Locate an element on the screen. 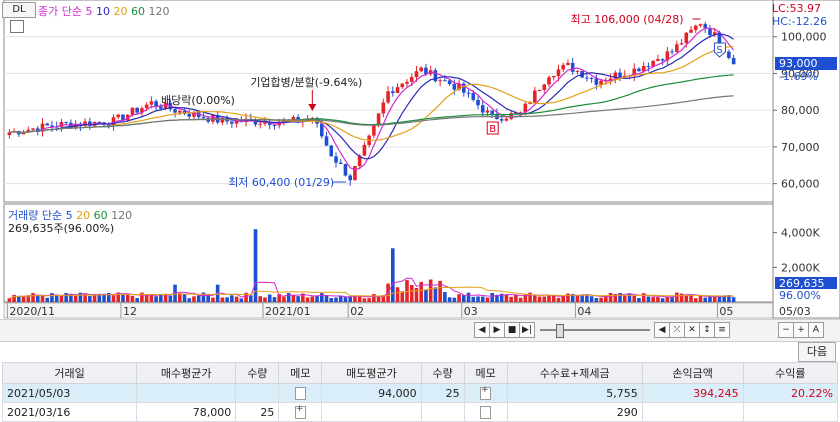  draw-icon: ⤫ is located at coordinates (677, 330).